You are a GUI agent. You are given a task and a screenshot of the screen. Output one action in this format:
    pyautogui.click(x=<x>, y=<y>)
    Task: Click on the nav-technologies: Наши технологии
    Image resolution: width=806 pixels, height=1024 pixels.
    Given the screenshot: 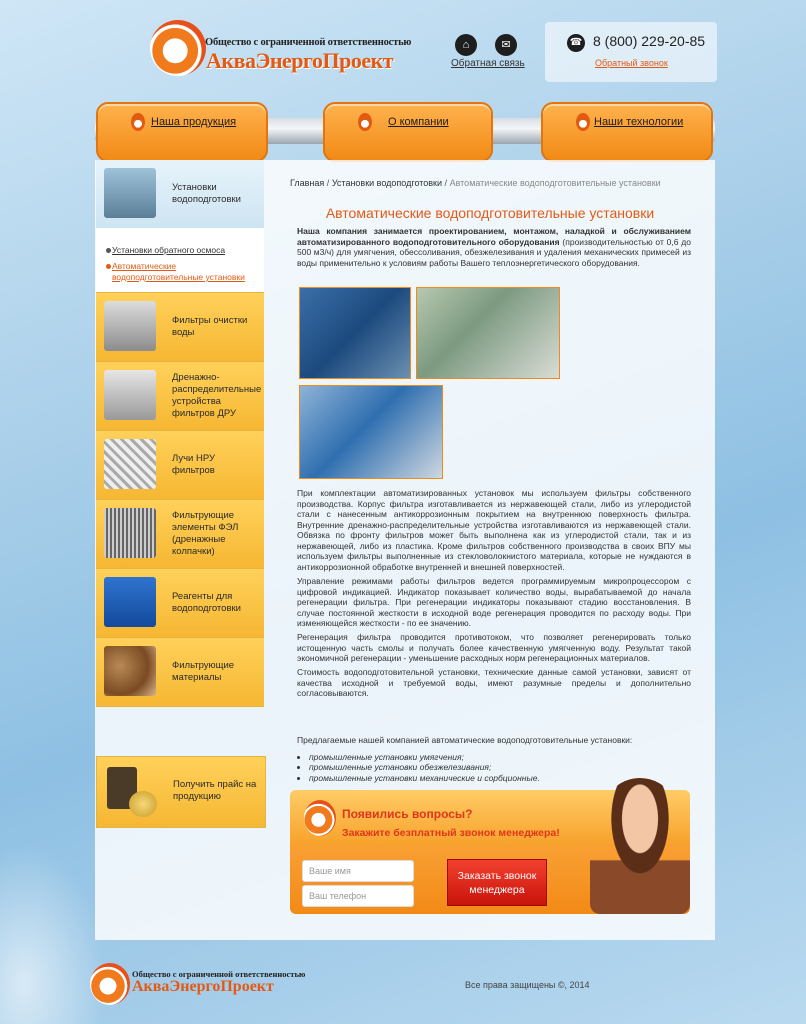 What is the action you would take?
    pyautogui.click(x=627, y=132)
    